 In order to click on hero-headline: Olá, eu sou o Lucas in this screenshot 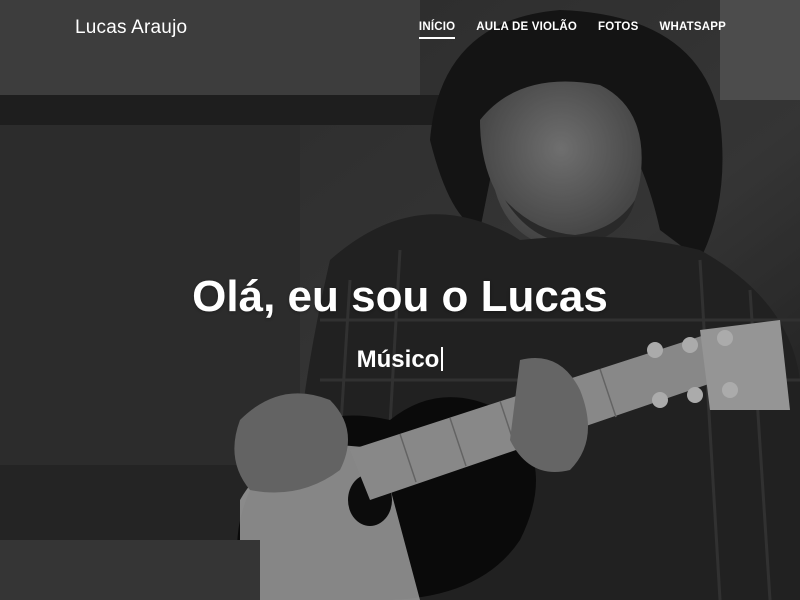, I will do `click(400, 296)`.